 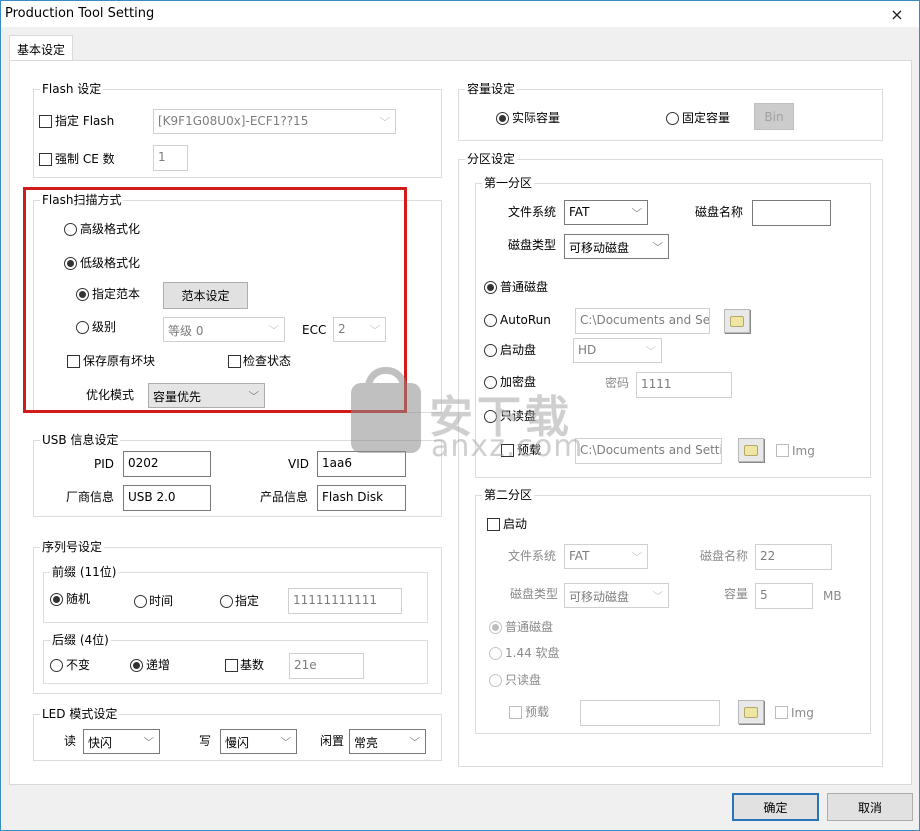 I want to click on p2-readonly-label: 只读盘, so click(x=523, y=680).